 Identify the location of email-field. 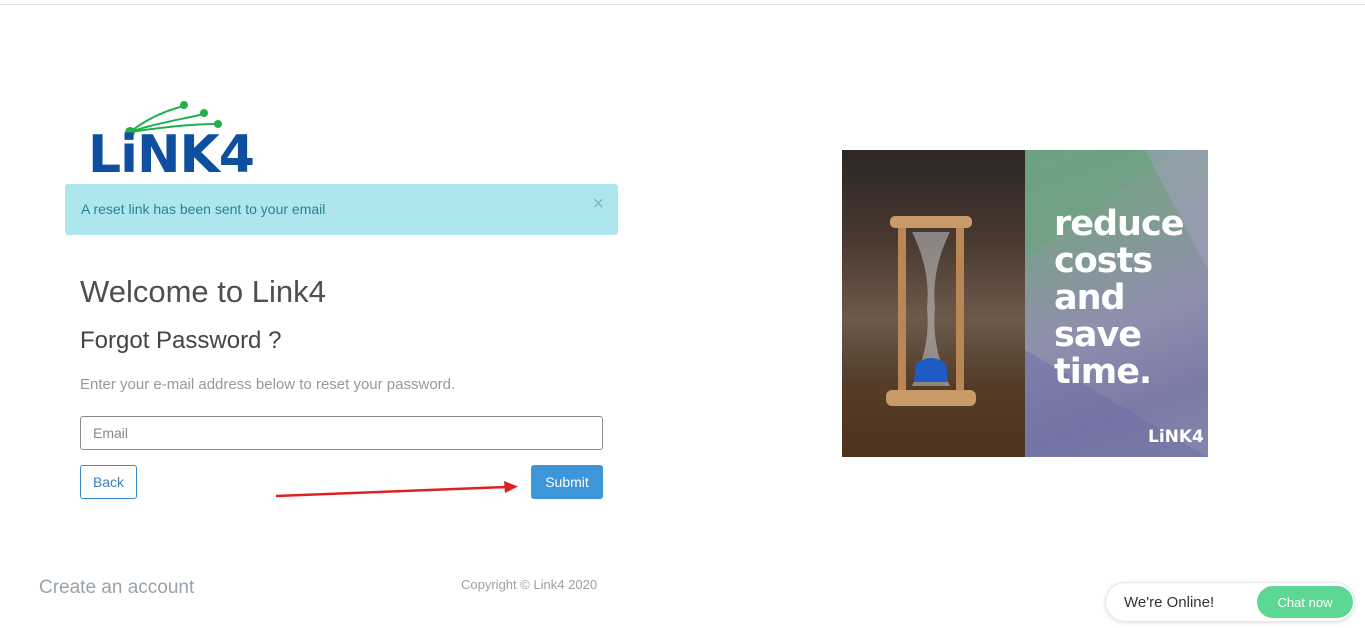
(341, 433).